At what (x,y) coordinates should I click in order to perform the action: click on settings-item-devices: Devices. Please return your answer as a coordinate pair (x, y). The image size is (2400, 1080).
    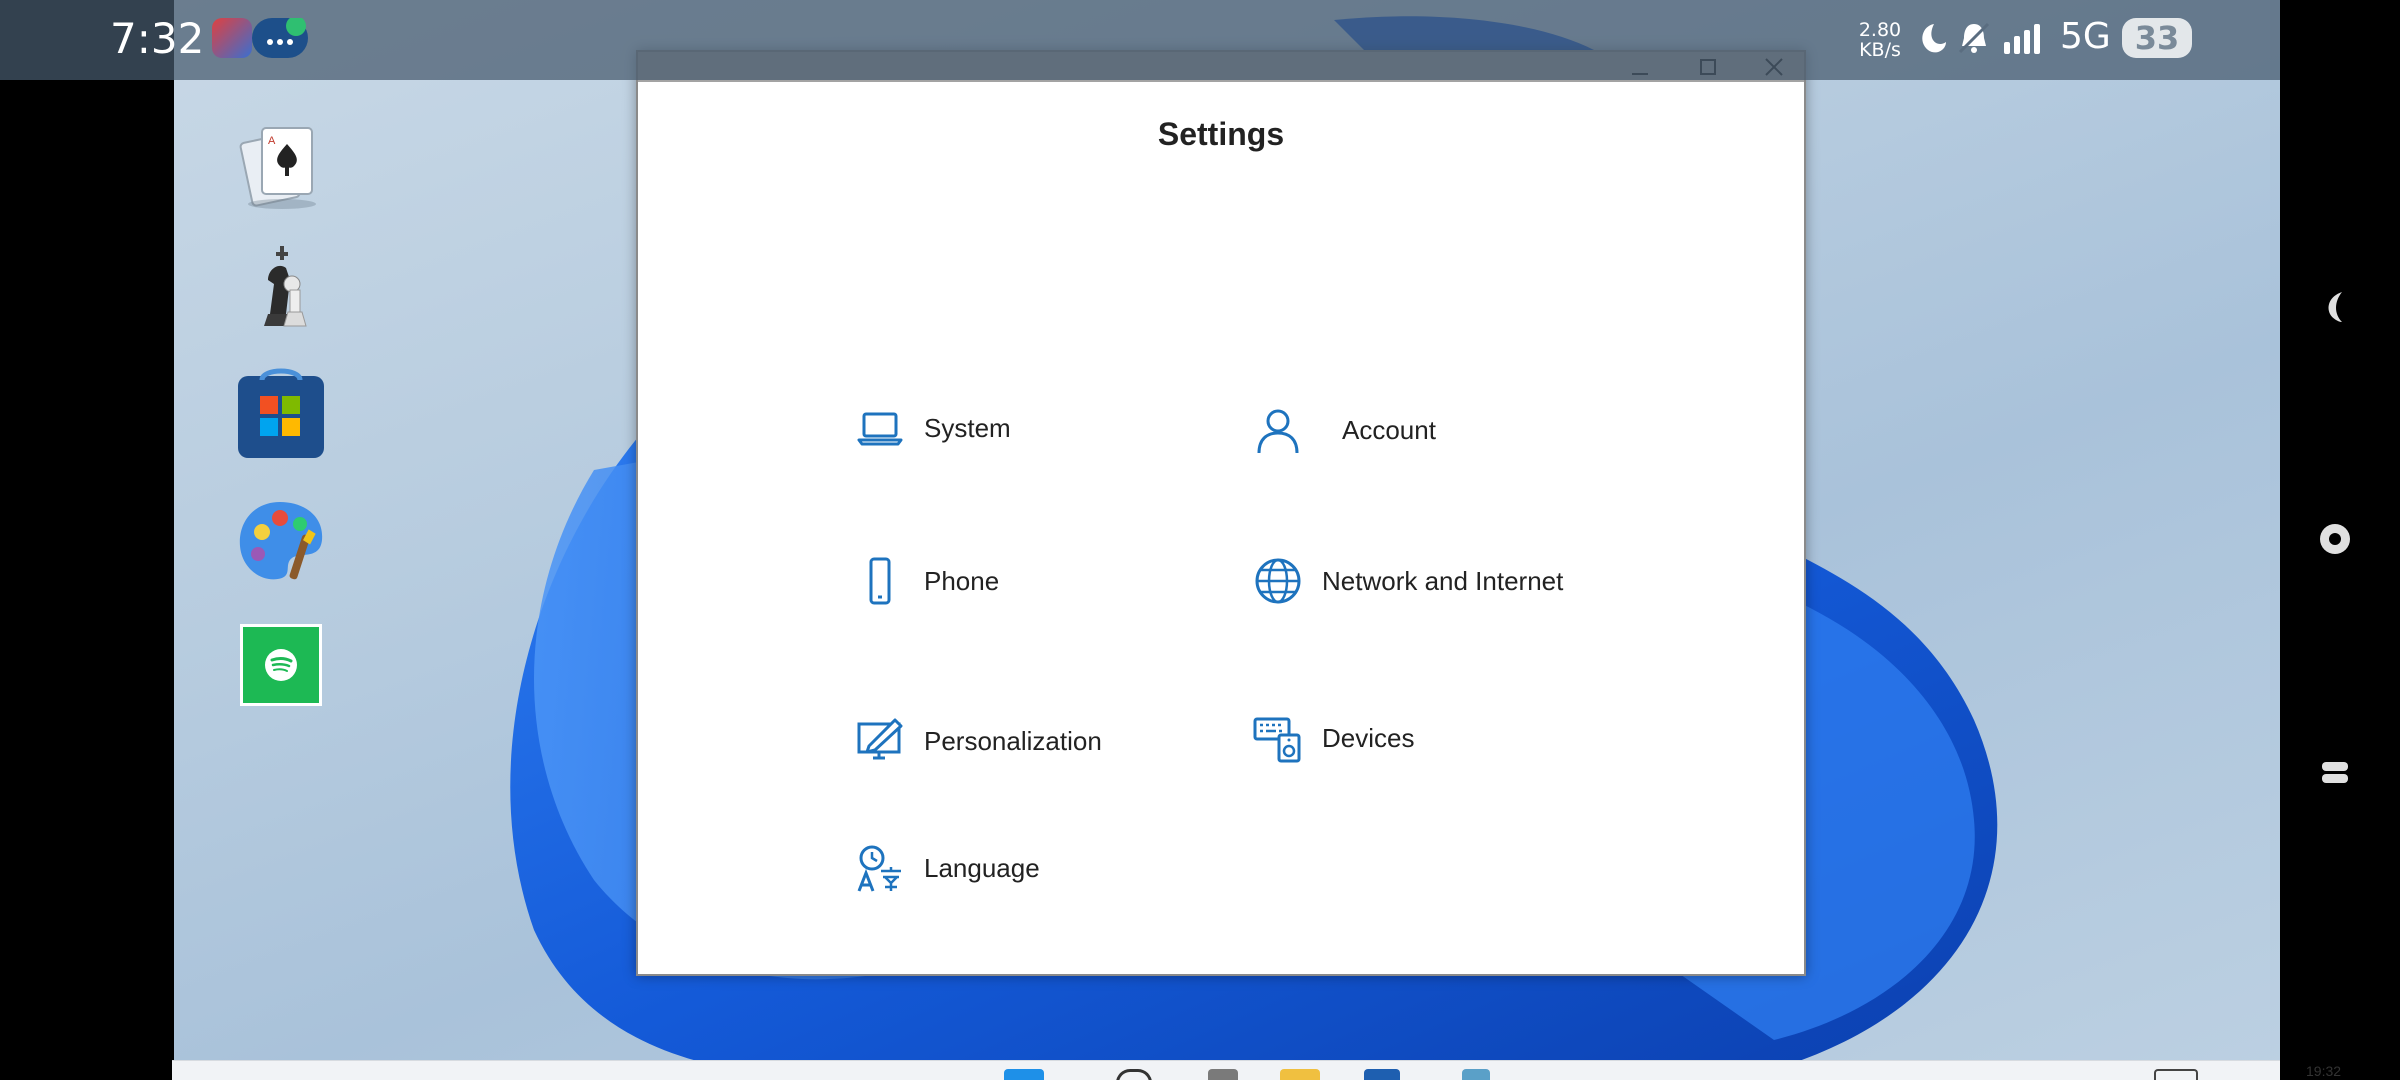
    Looking at the image, I should click on (1333, 738).